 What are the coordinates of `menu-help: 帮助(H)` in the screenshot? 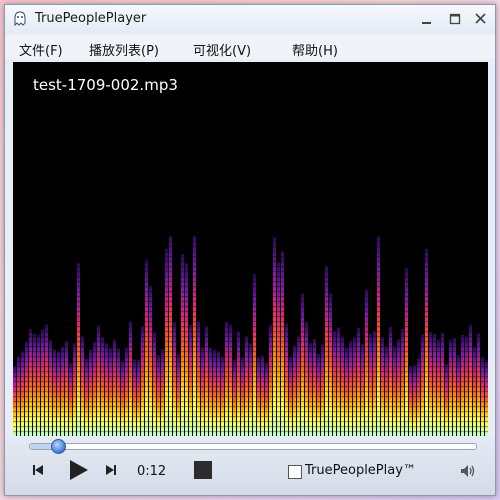 It's located at (315, 49).